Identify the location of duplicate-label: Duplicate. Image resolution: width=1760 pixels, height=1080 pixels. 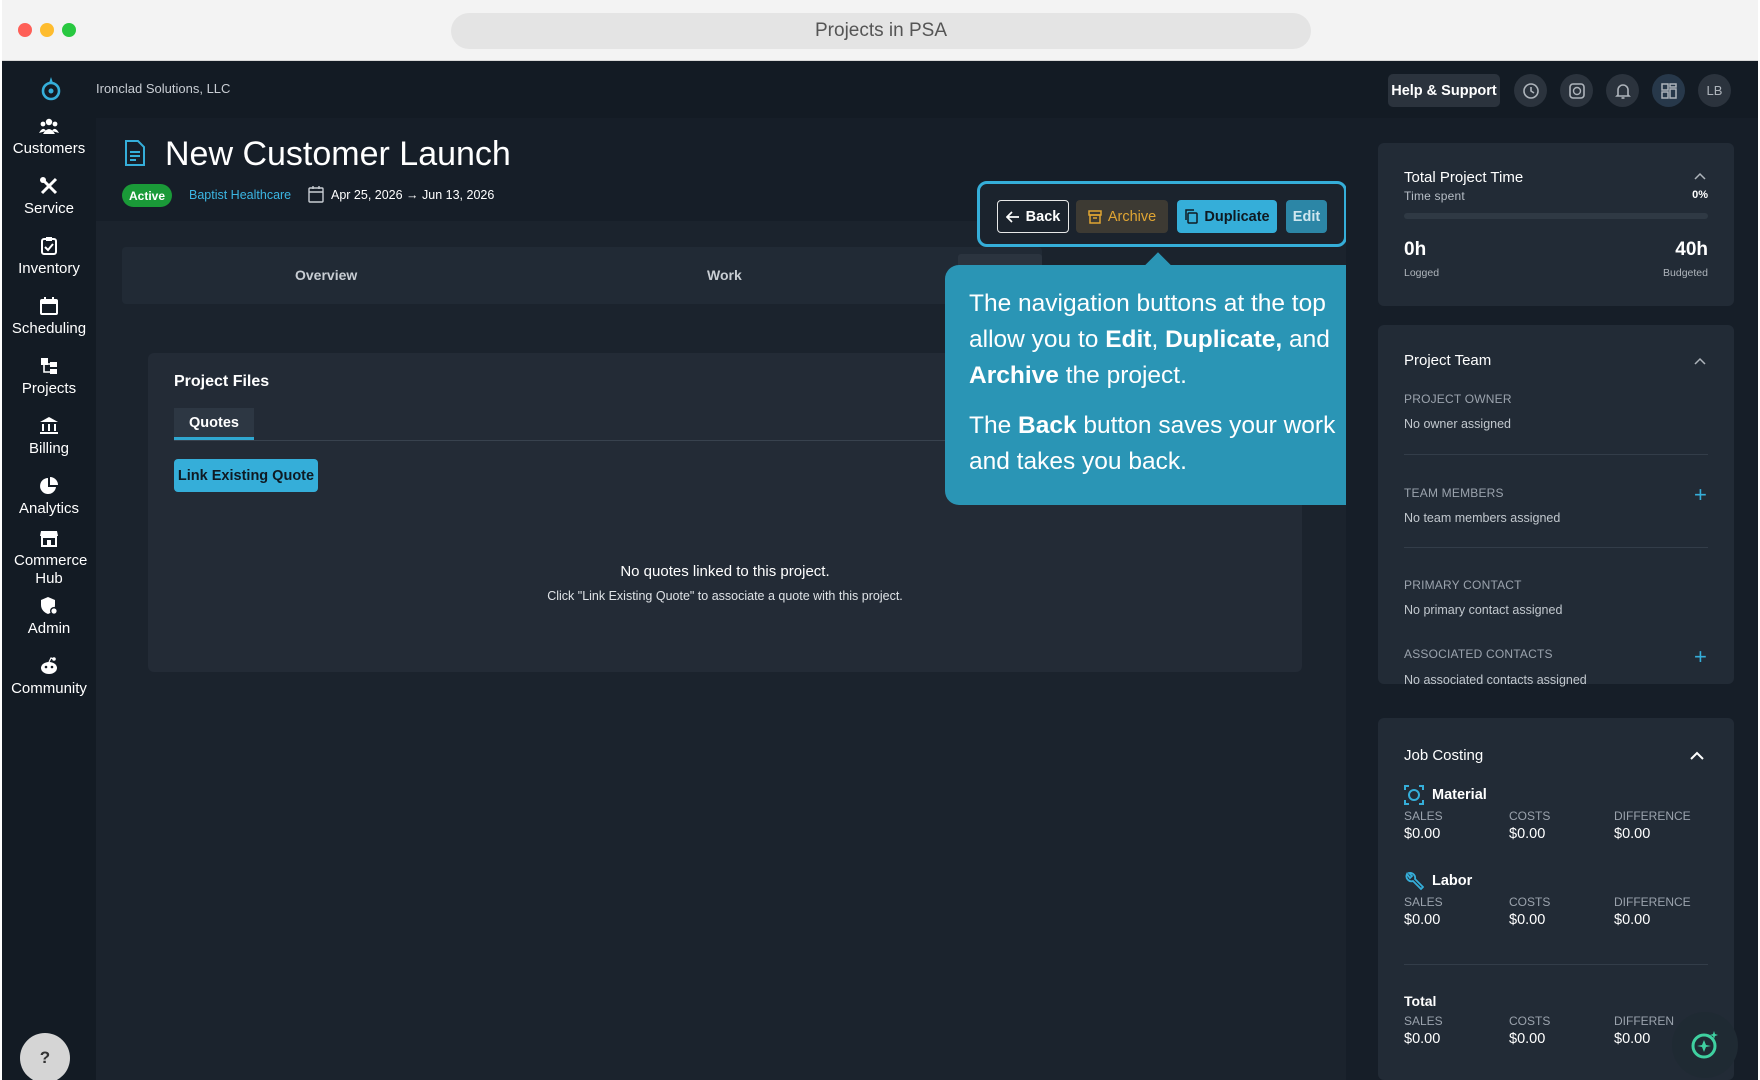
(1237, 216).